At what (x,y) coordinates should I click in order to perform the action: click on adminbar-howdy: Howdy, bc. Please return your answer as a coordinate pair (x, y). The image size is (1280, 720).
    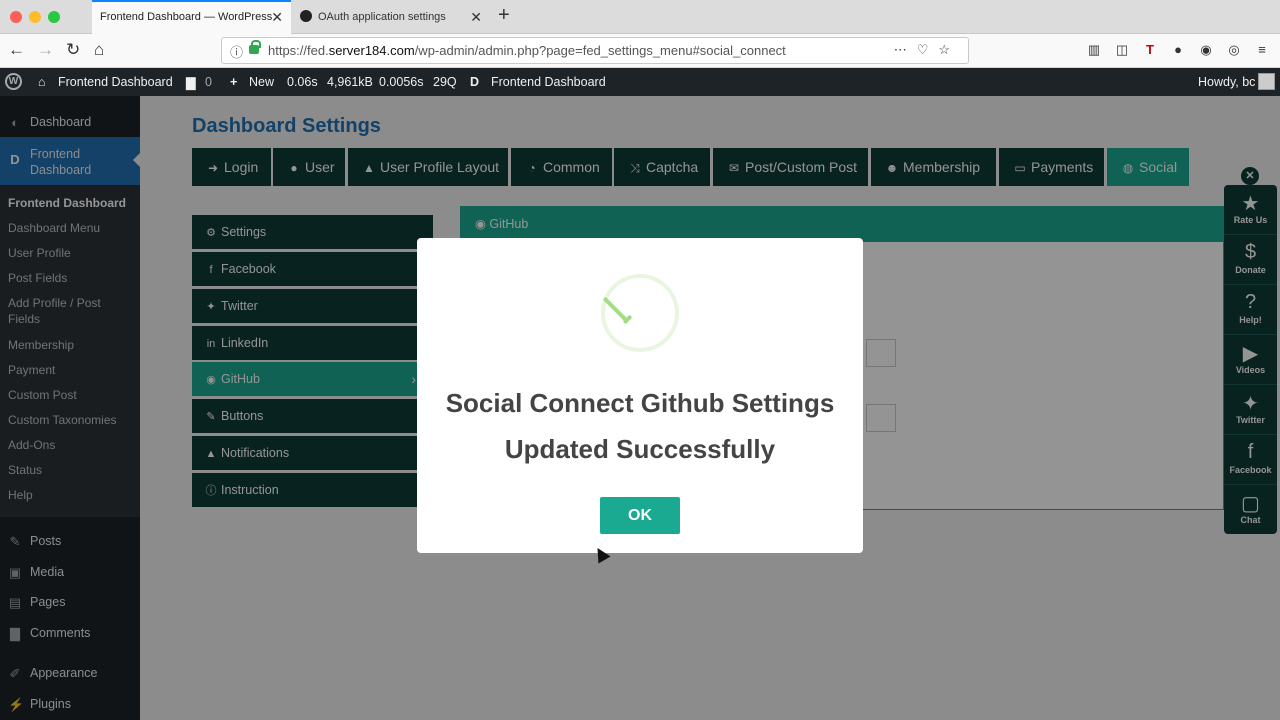
    Looking at the image, I should click on (1226, 82).